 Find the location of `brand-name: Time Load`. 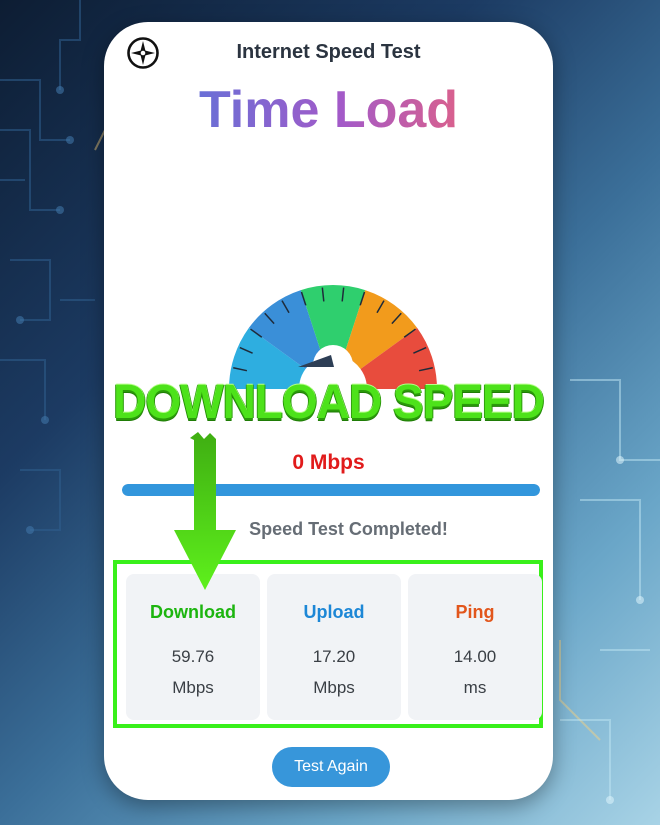

brand-name: Time Load is located at coordinates (328, 110).